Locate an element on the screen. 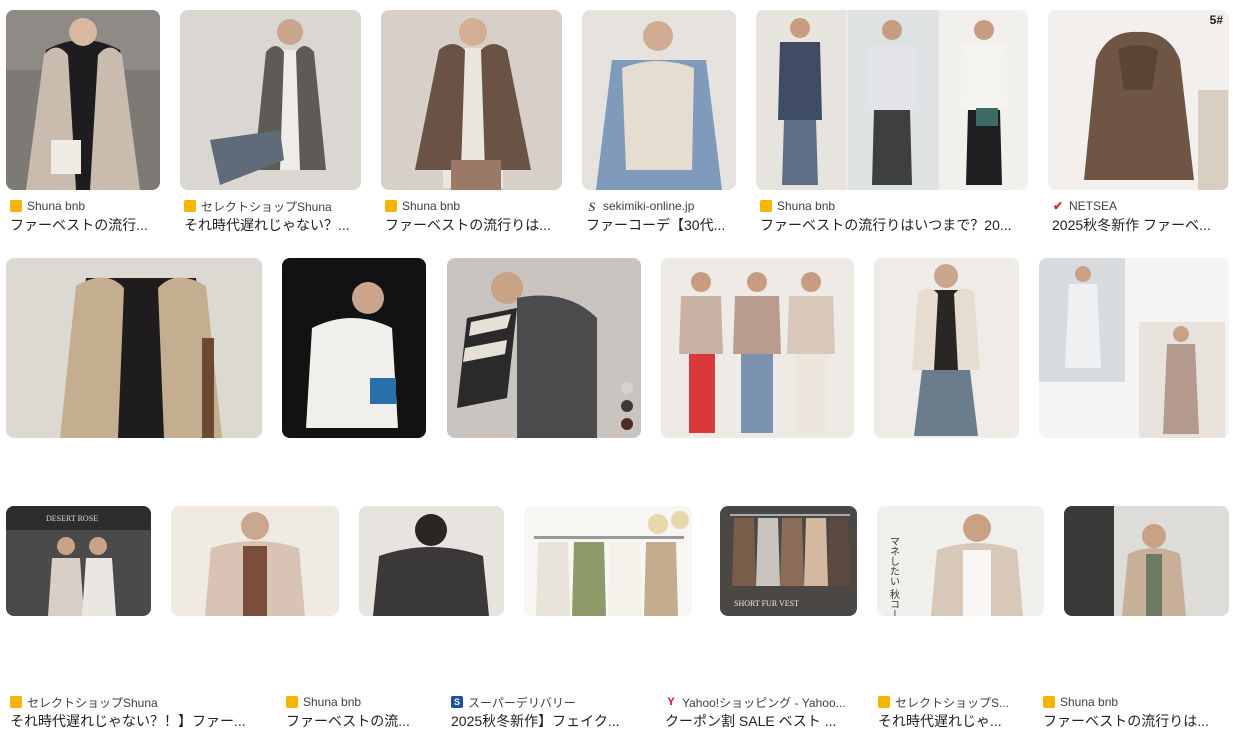  fur-vest-photo: SHORT FUR VEST is located at coordinates (788, 561).